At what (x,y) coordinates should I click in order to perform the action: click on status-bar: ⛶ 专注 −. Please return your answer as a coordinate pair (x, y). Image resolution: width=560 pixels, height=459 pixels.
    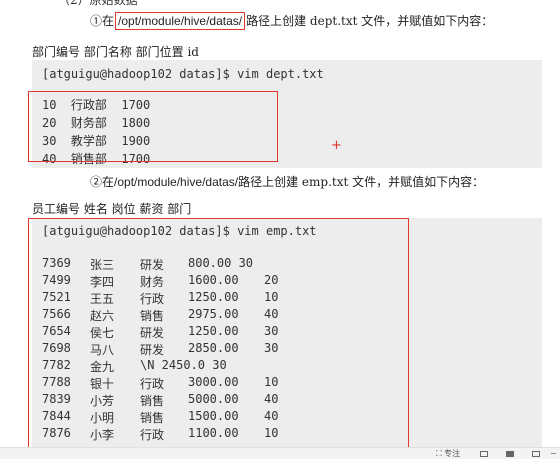
    Looking at the image, I should click on (280, 453).